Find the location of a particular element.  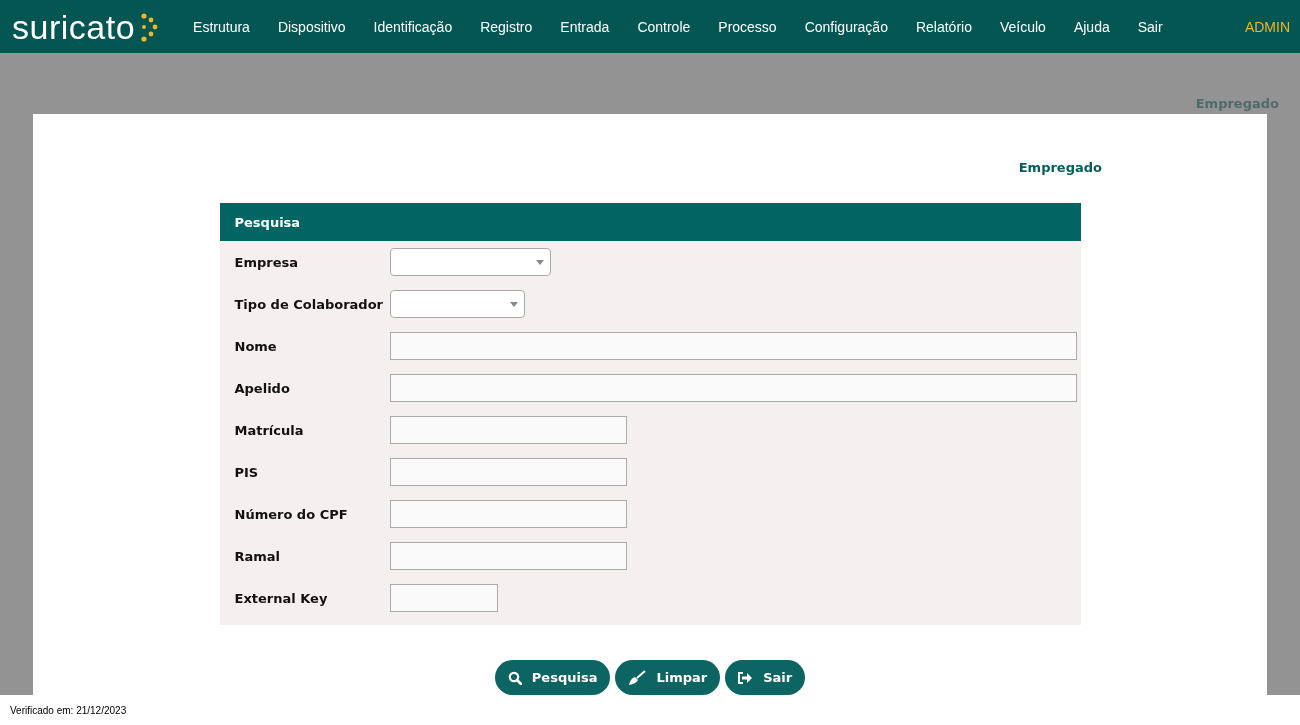

field-label: Tipo de Colaborador is located at coordinates (309, 304).